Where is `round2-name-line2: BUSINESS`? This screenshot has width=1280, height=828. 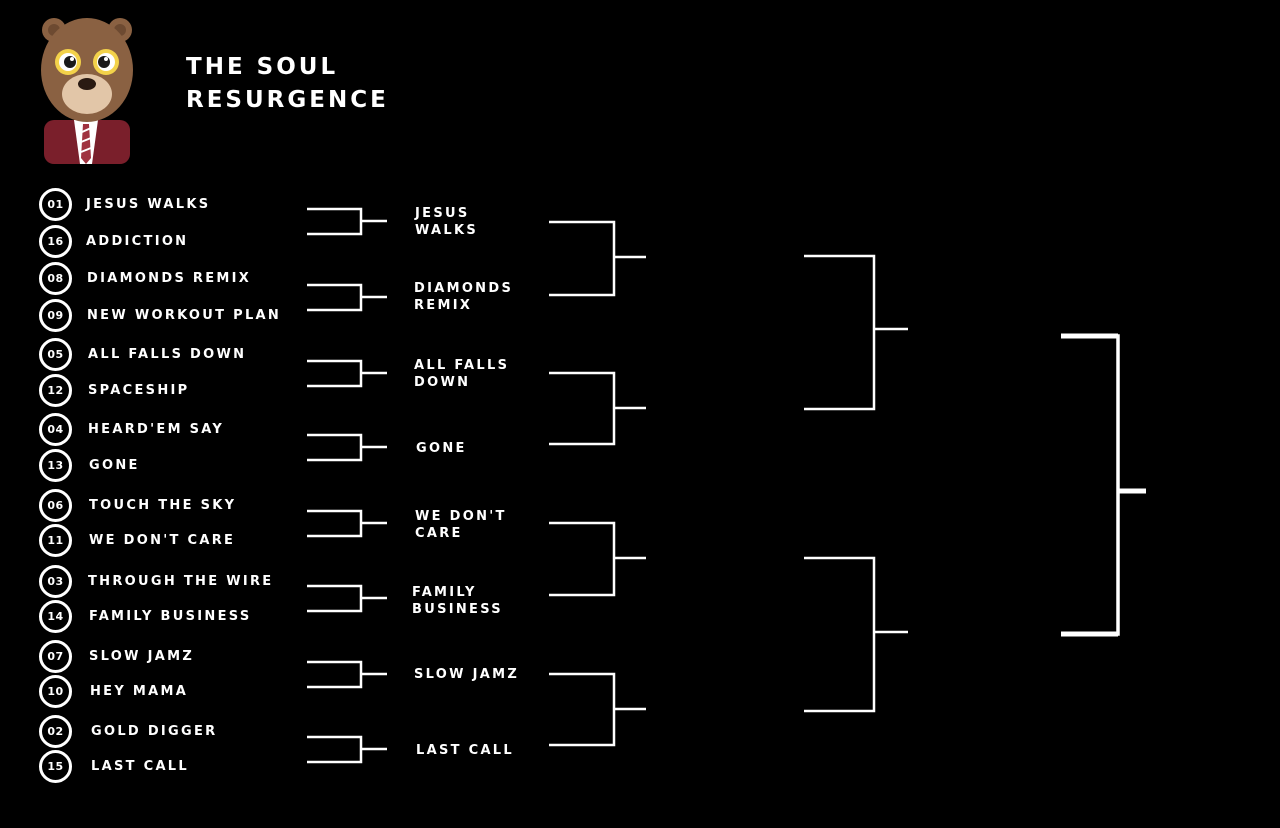 round2-name-line2: BUSINESS is located at coordinates (457, 609).